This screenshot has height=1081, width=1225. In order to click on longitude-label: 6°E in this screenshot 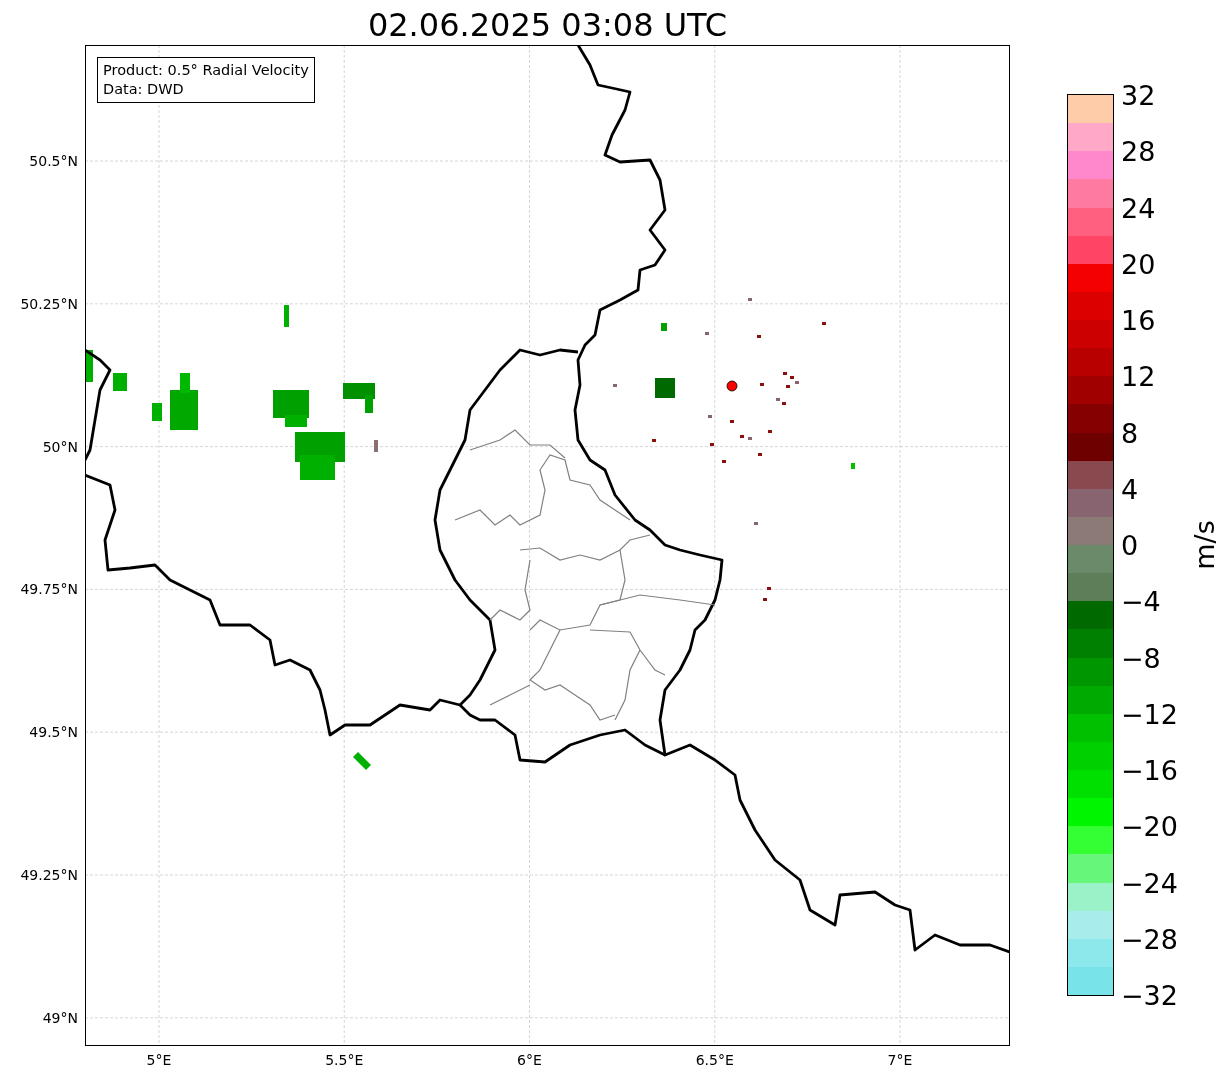, I will do `click(529, 1060)`.